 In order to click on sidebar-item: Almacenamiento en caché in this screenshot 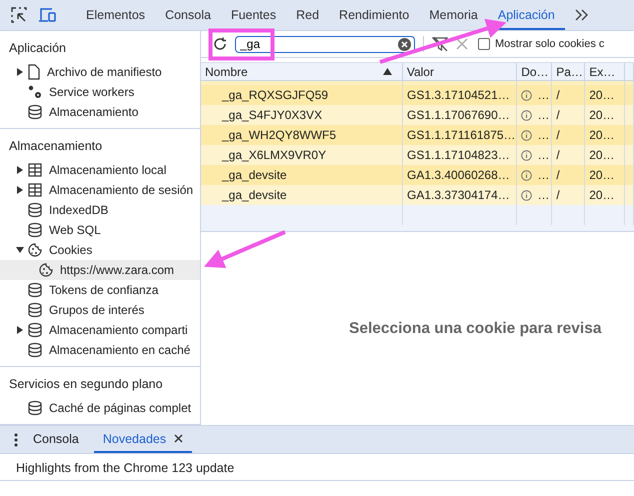, I will do `click(100, 350)`.